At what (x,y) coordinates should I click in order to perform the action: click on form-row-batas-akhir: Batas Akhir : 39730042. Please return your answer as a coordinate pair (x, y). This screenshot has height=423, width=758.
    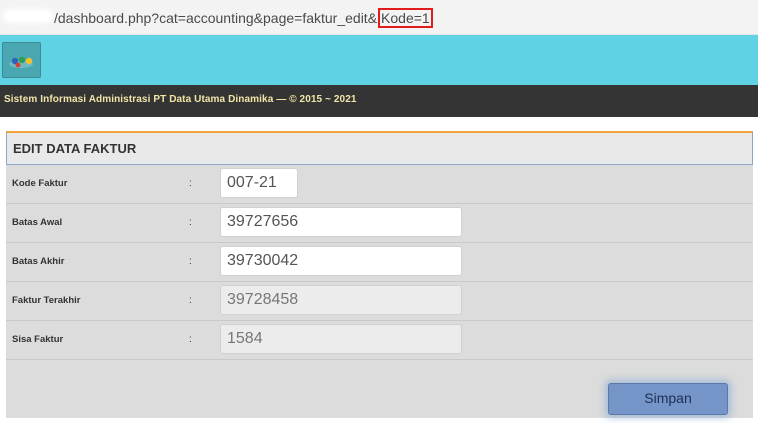
    Looking at the image, I should click on (379, 262).